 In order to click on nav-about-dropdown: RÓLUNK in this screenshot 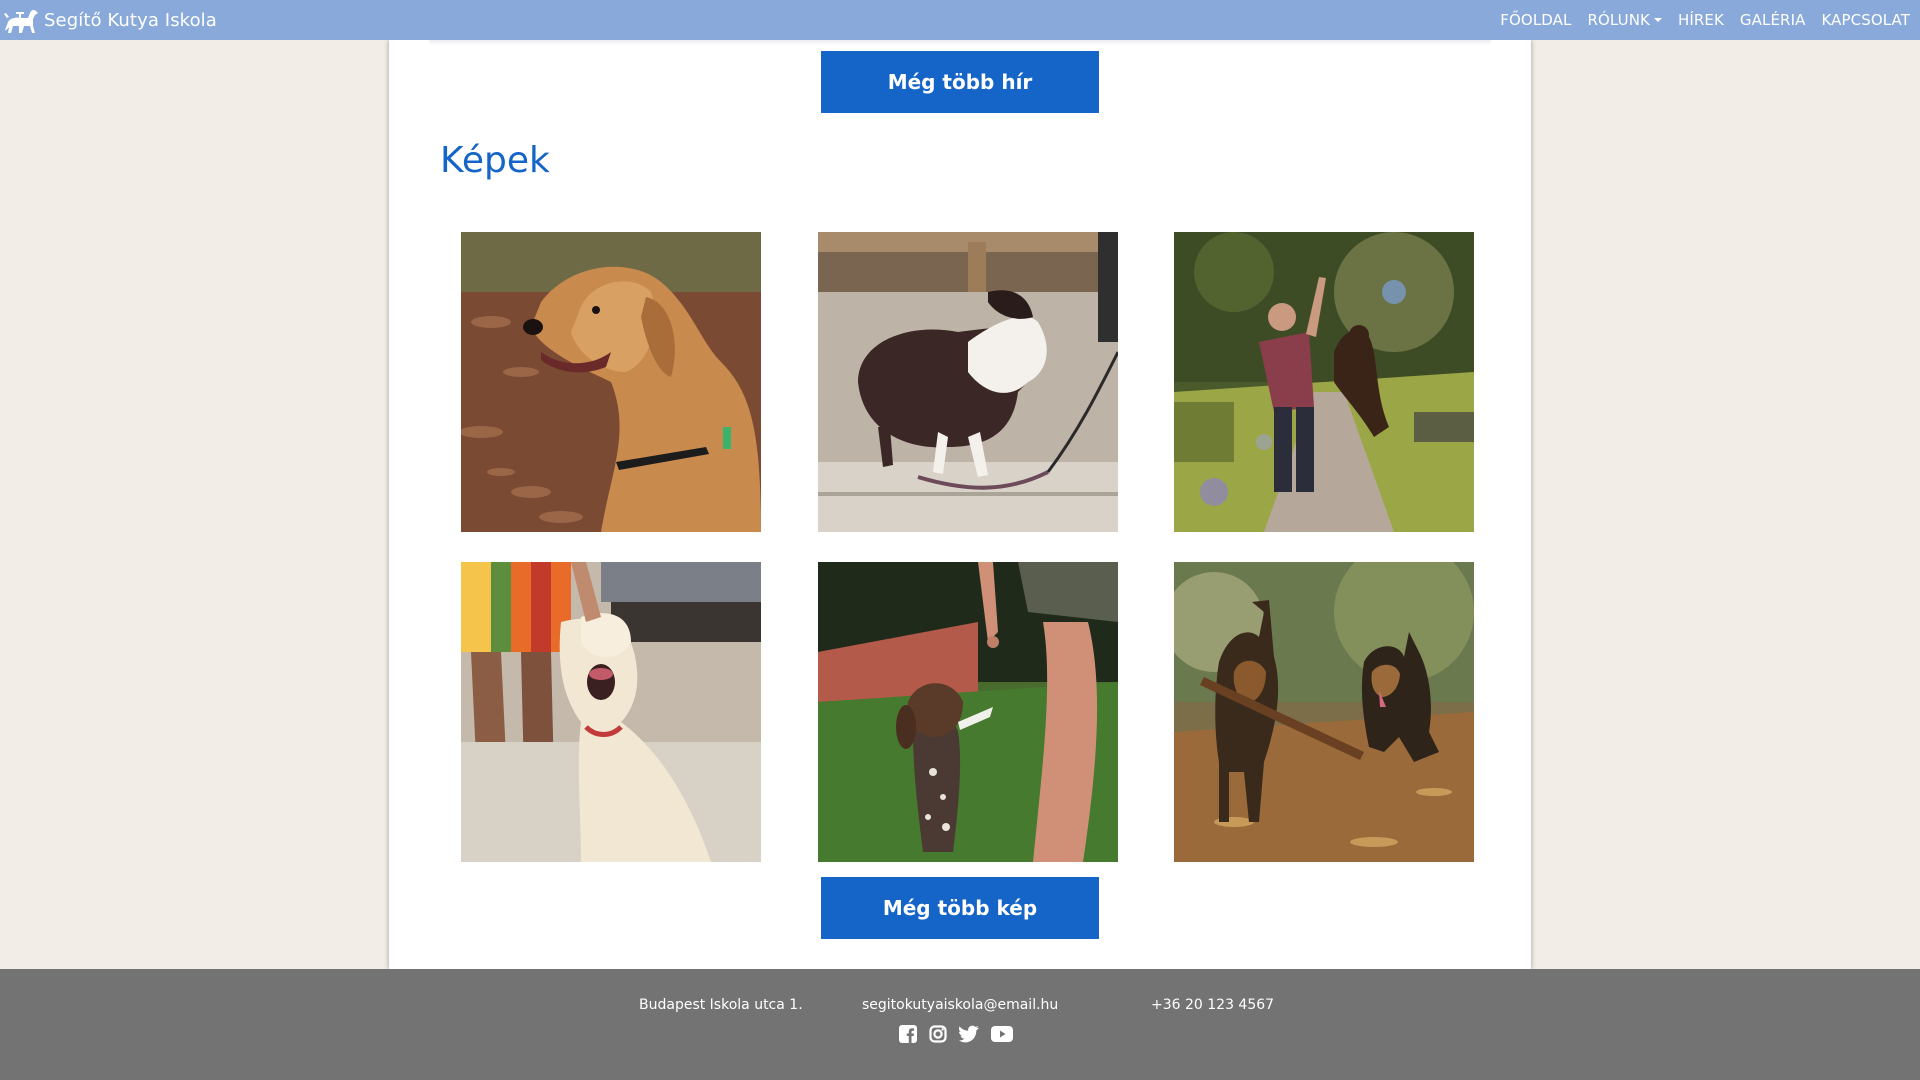, I will do `click(1624, 20)`.